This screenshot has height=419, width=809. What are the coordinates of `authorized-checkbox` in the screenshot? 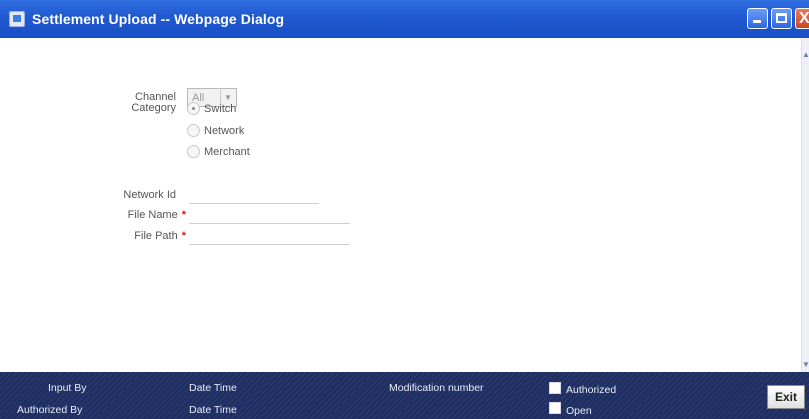 It's located at (555, 388).